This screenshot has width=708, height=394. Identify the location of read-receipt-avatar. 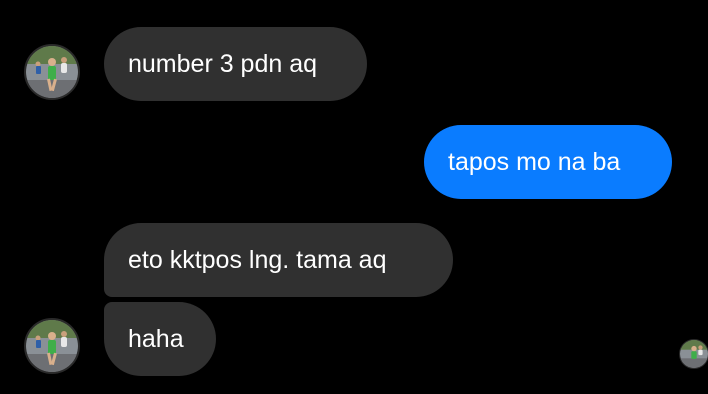
(693, 354).